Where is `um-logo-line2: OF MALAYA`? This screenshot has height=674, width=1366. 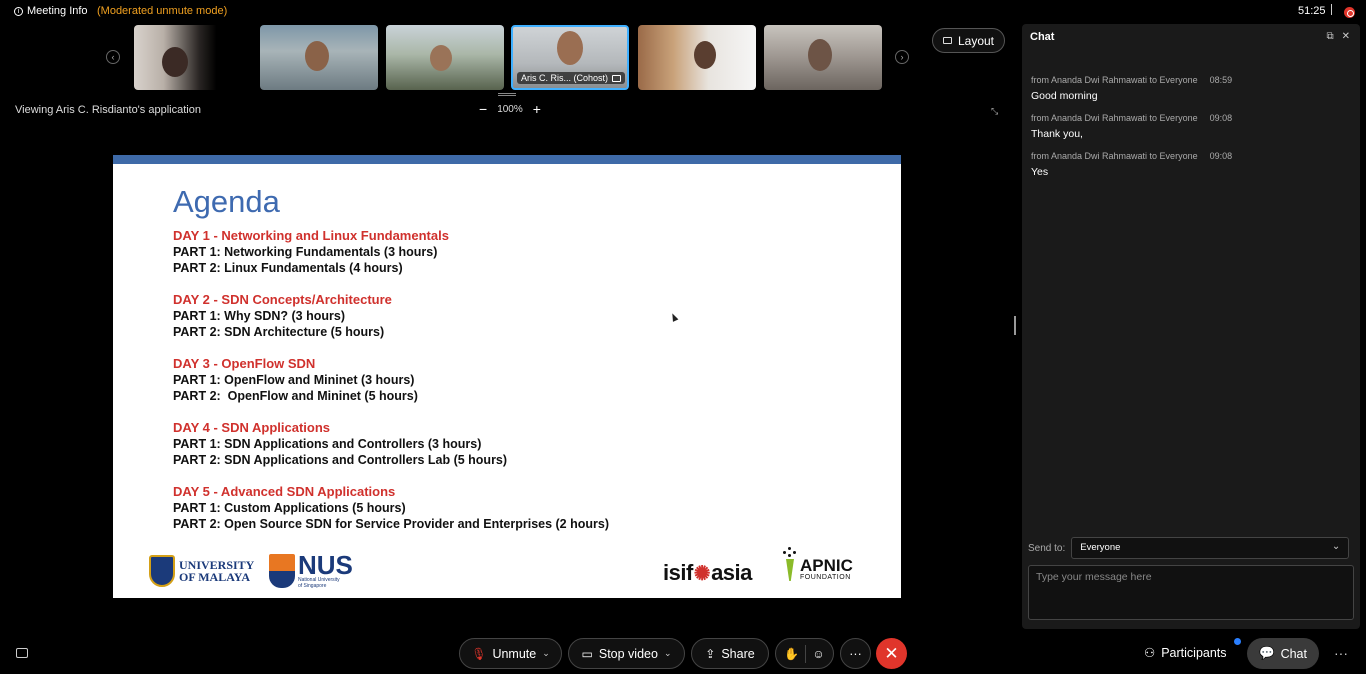
um-logo-line2: OF MALAYA is located at coordinates (215, 577).